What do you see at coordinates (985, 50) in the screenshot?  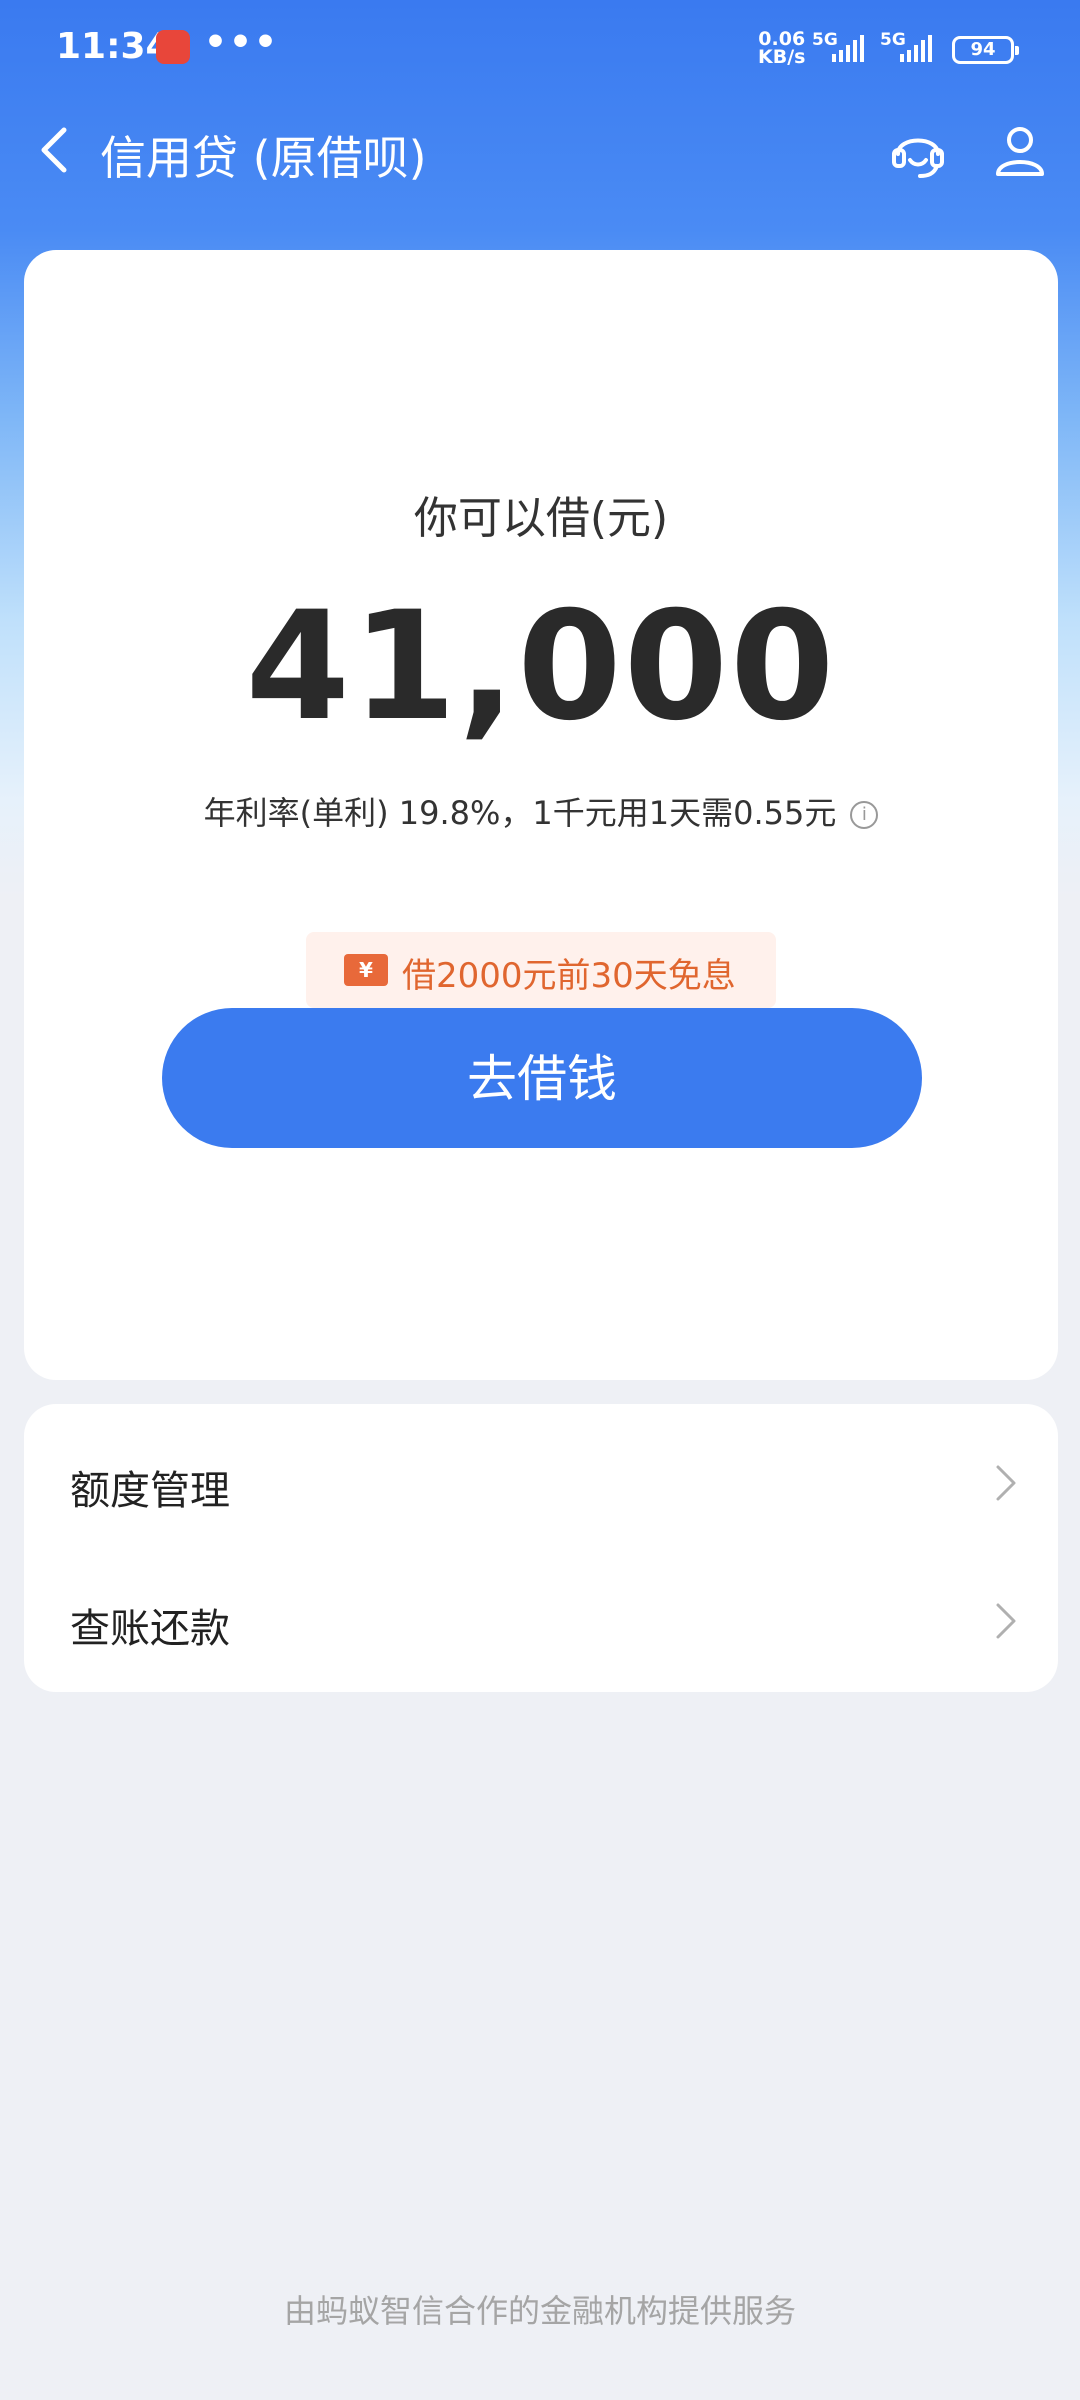 I see `battery-icon: 94` at bounding box center [985, 50].